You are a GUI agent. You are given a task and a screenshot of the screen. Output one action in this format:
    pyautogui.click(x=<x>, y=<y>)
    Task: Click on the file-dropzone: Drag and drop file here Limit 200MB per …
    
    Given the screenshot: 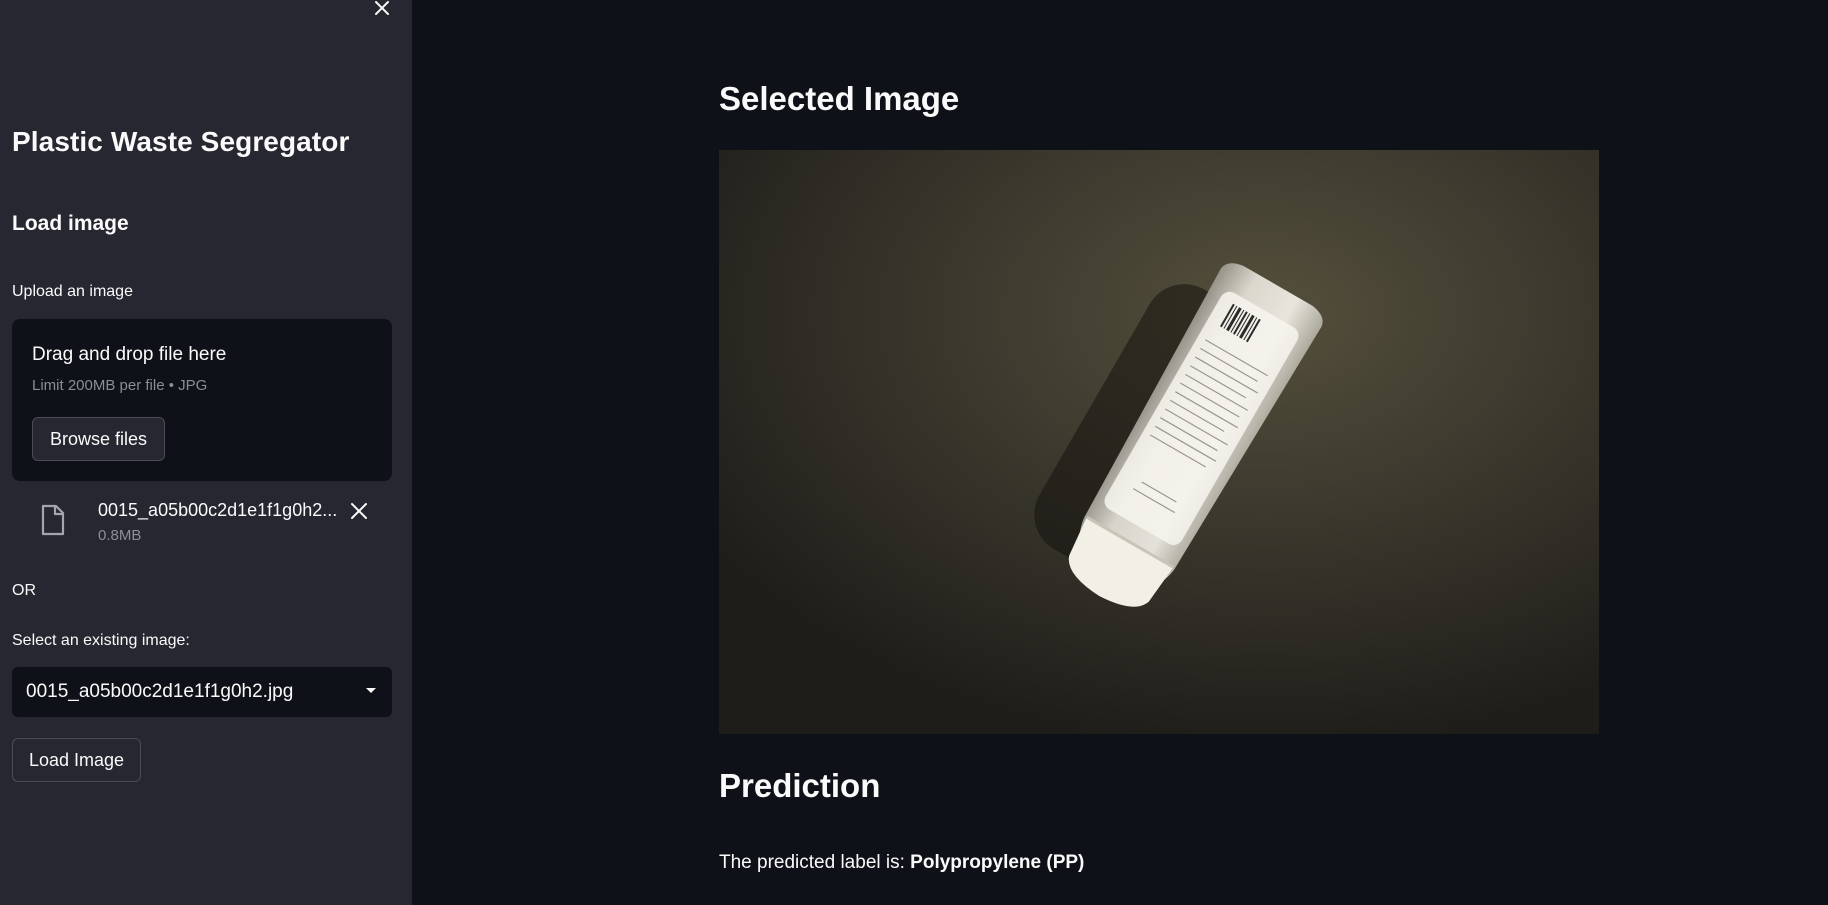 What is the action you would take?
    pyautogui.click(x=202, y=400)
    